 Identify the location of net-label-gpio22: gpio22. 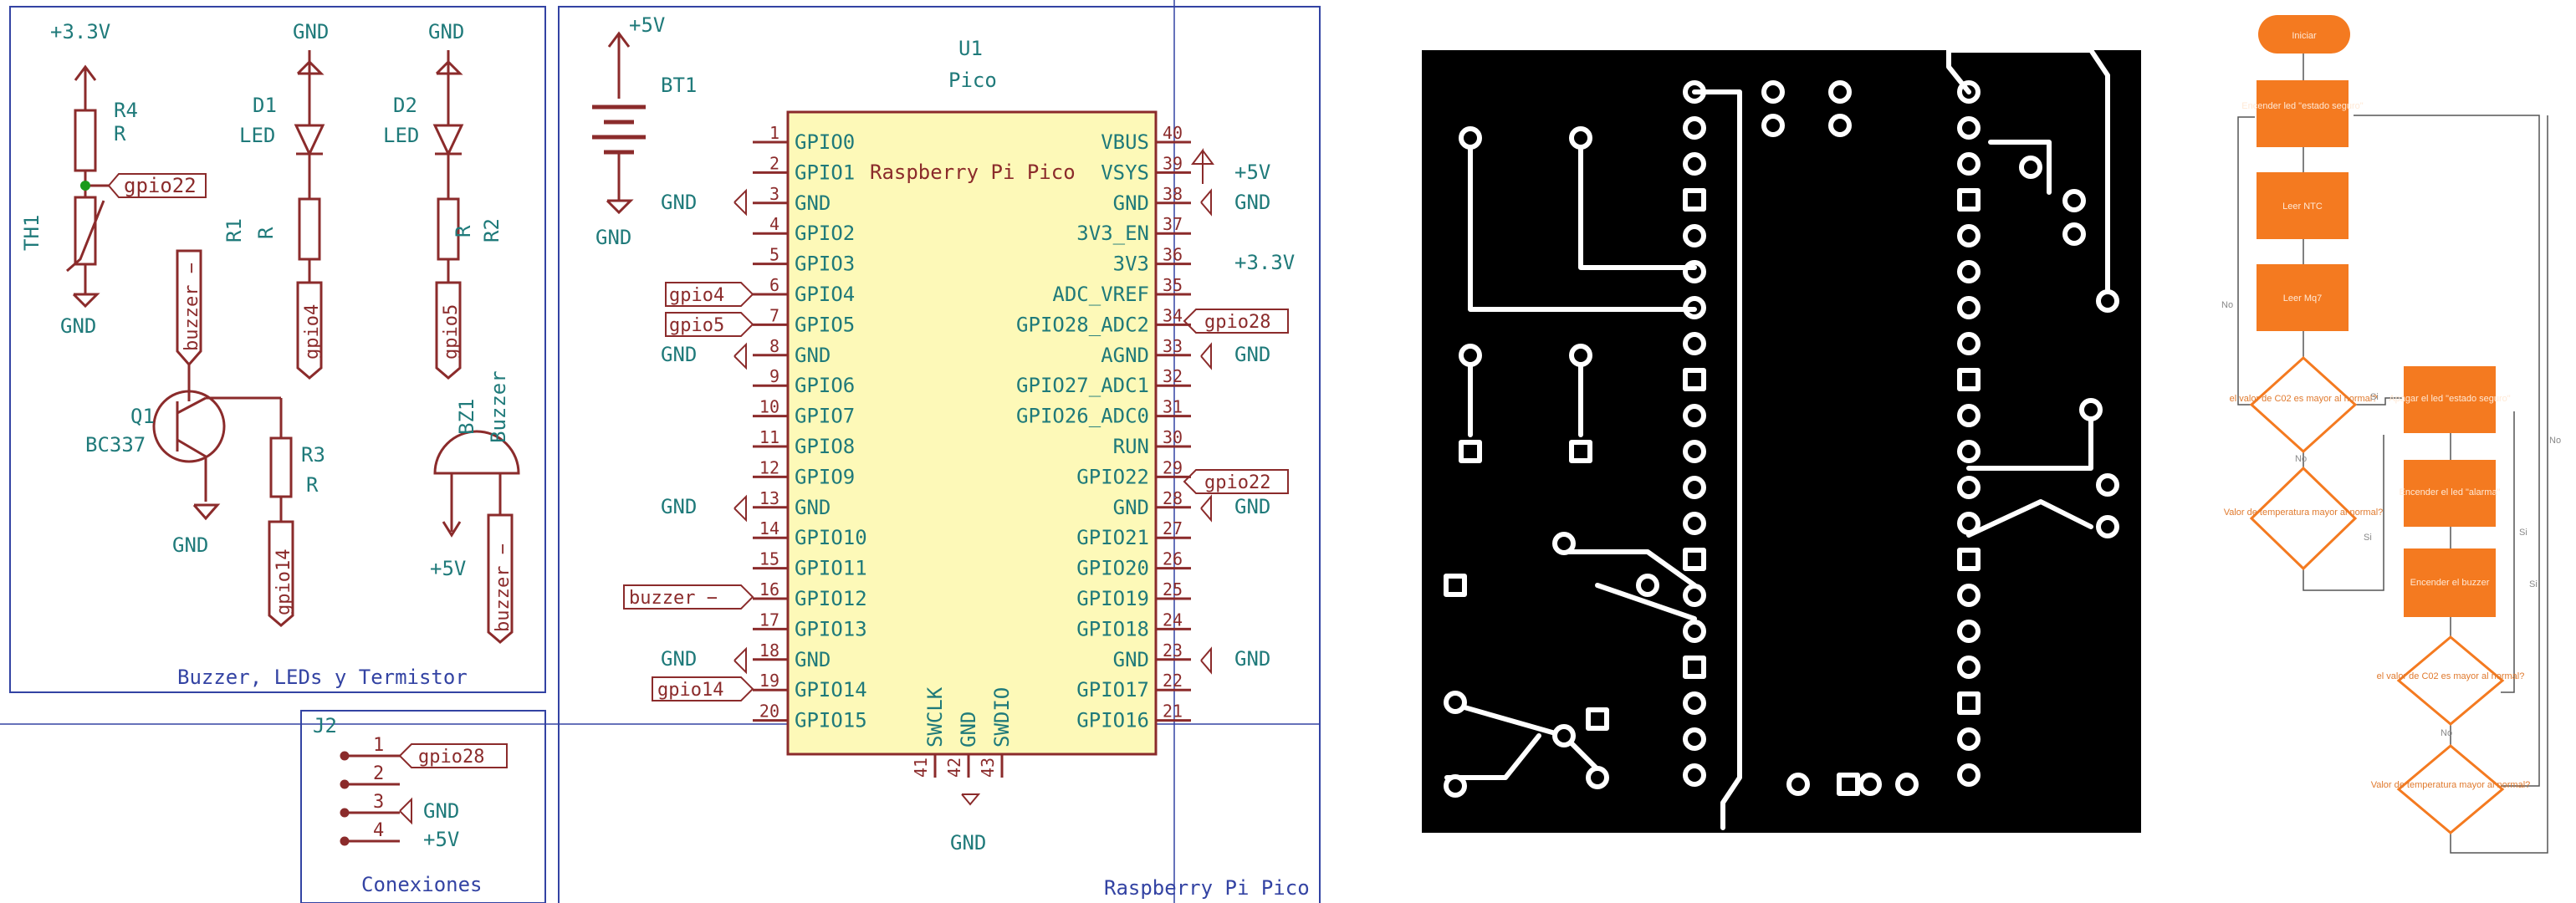
(1237, 482).